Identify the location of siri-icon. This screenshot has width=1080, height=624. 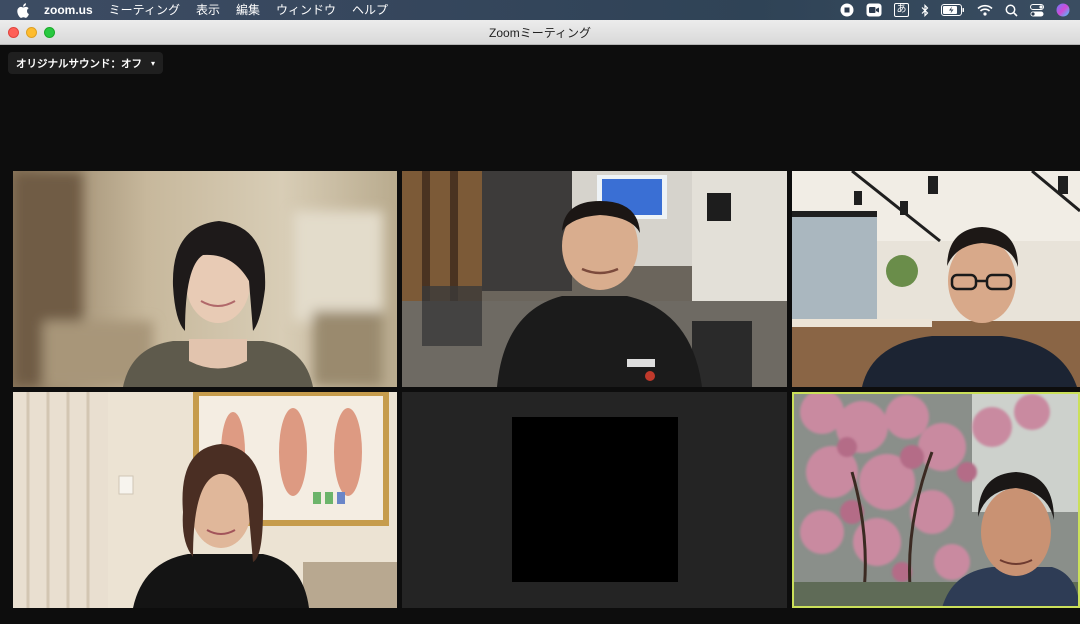
(1063, 10).